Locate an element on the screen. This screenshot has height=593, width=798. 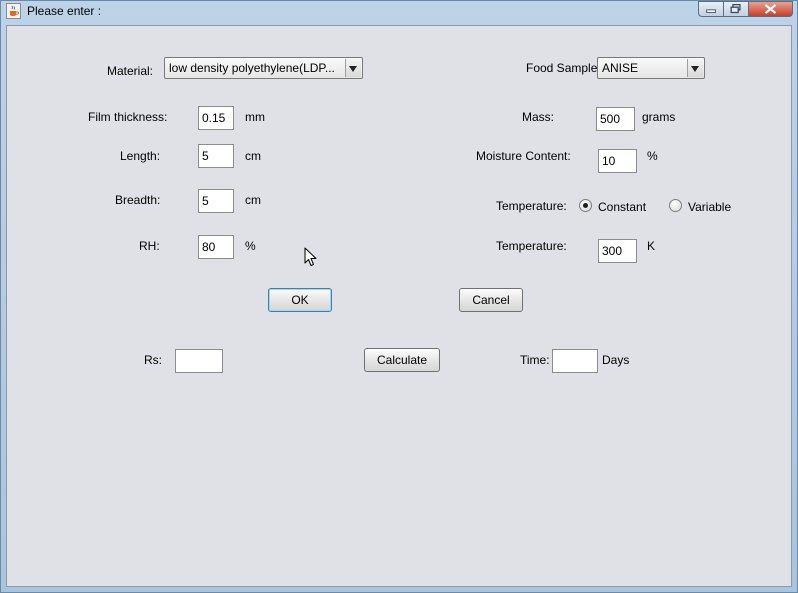
length-unit: cm is located at coordinates (253, 156).